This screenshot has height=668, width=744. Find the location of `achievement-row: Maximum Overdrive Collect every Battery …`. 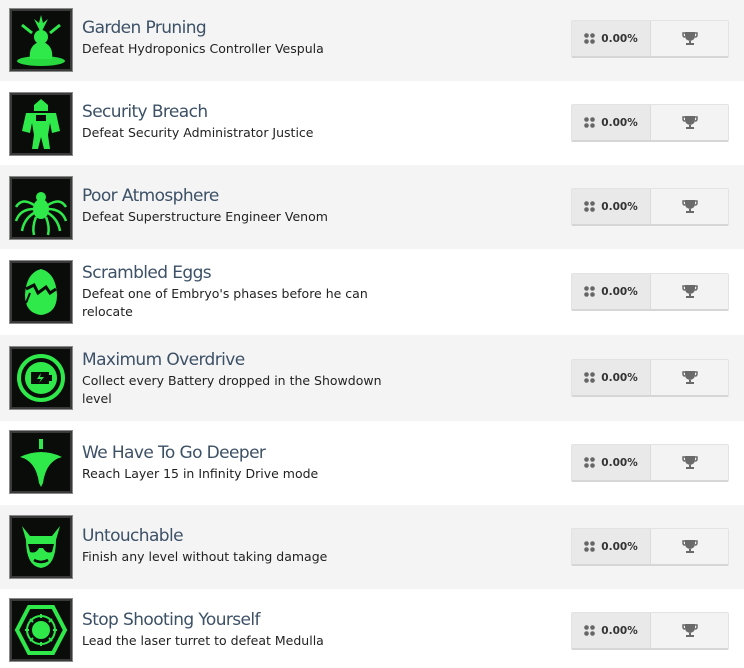

achievement-row: Maximum Overdrive Collect every Battery … is located at coordinates (372, 378).